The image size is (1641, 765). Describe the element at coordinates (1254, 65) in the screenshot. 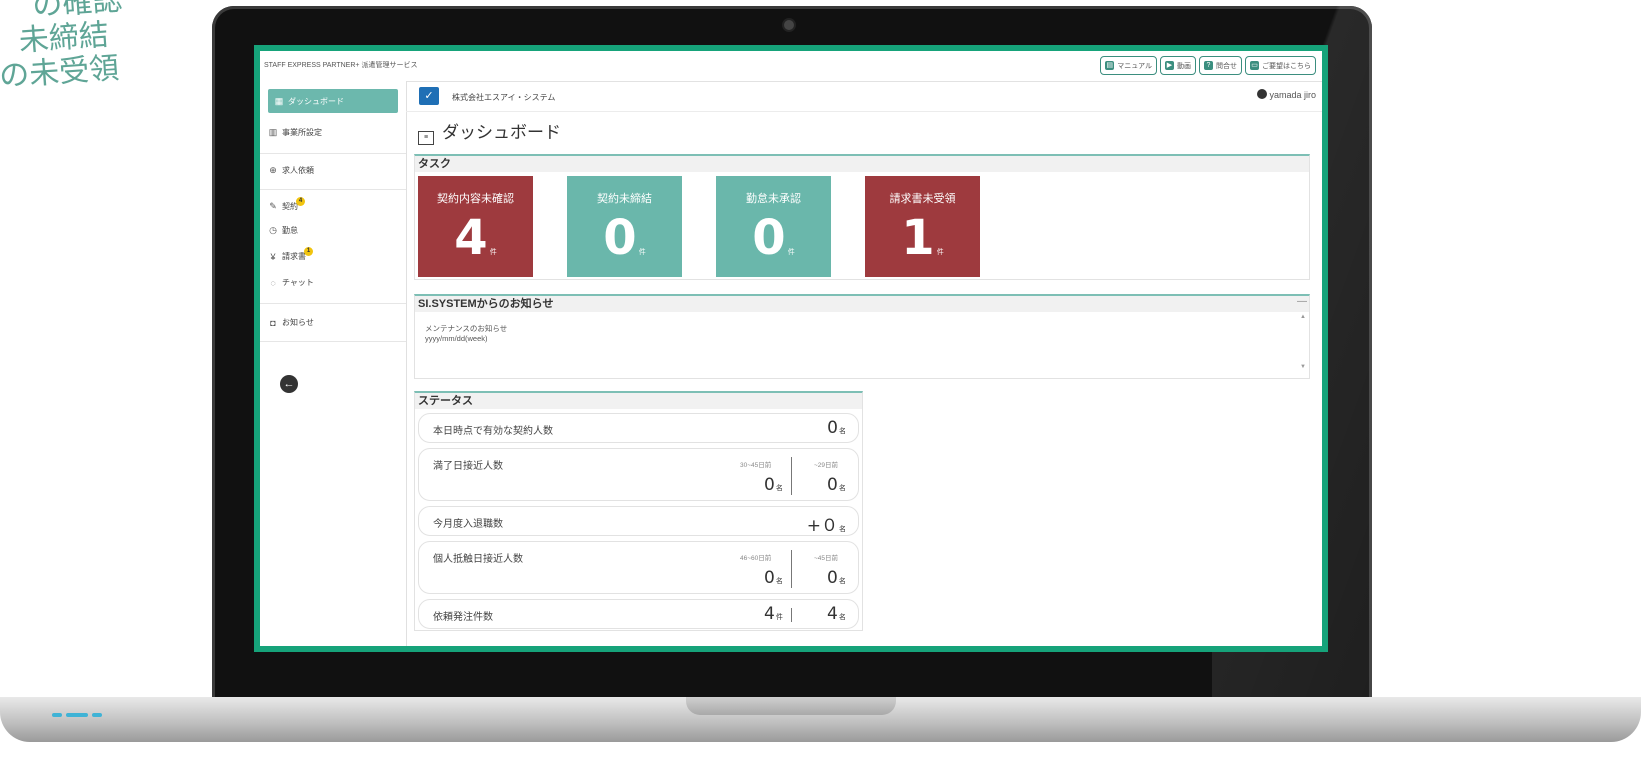

I see `comment-icon: ▭` at that location.